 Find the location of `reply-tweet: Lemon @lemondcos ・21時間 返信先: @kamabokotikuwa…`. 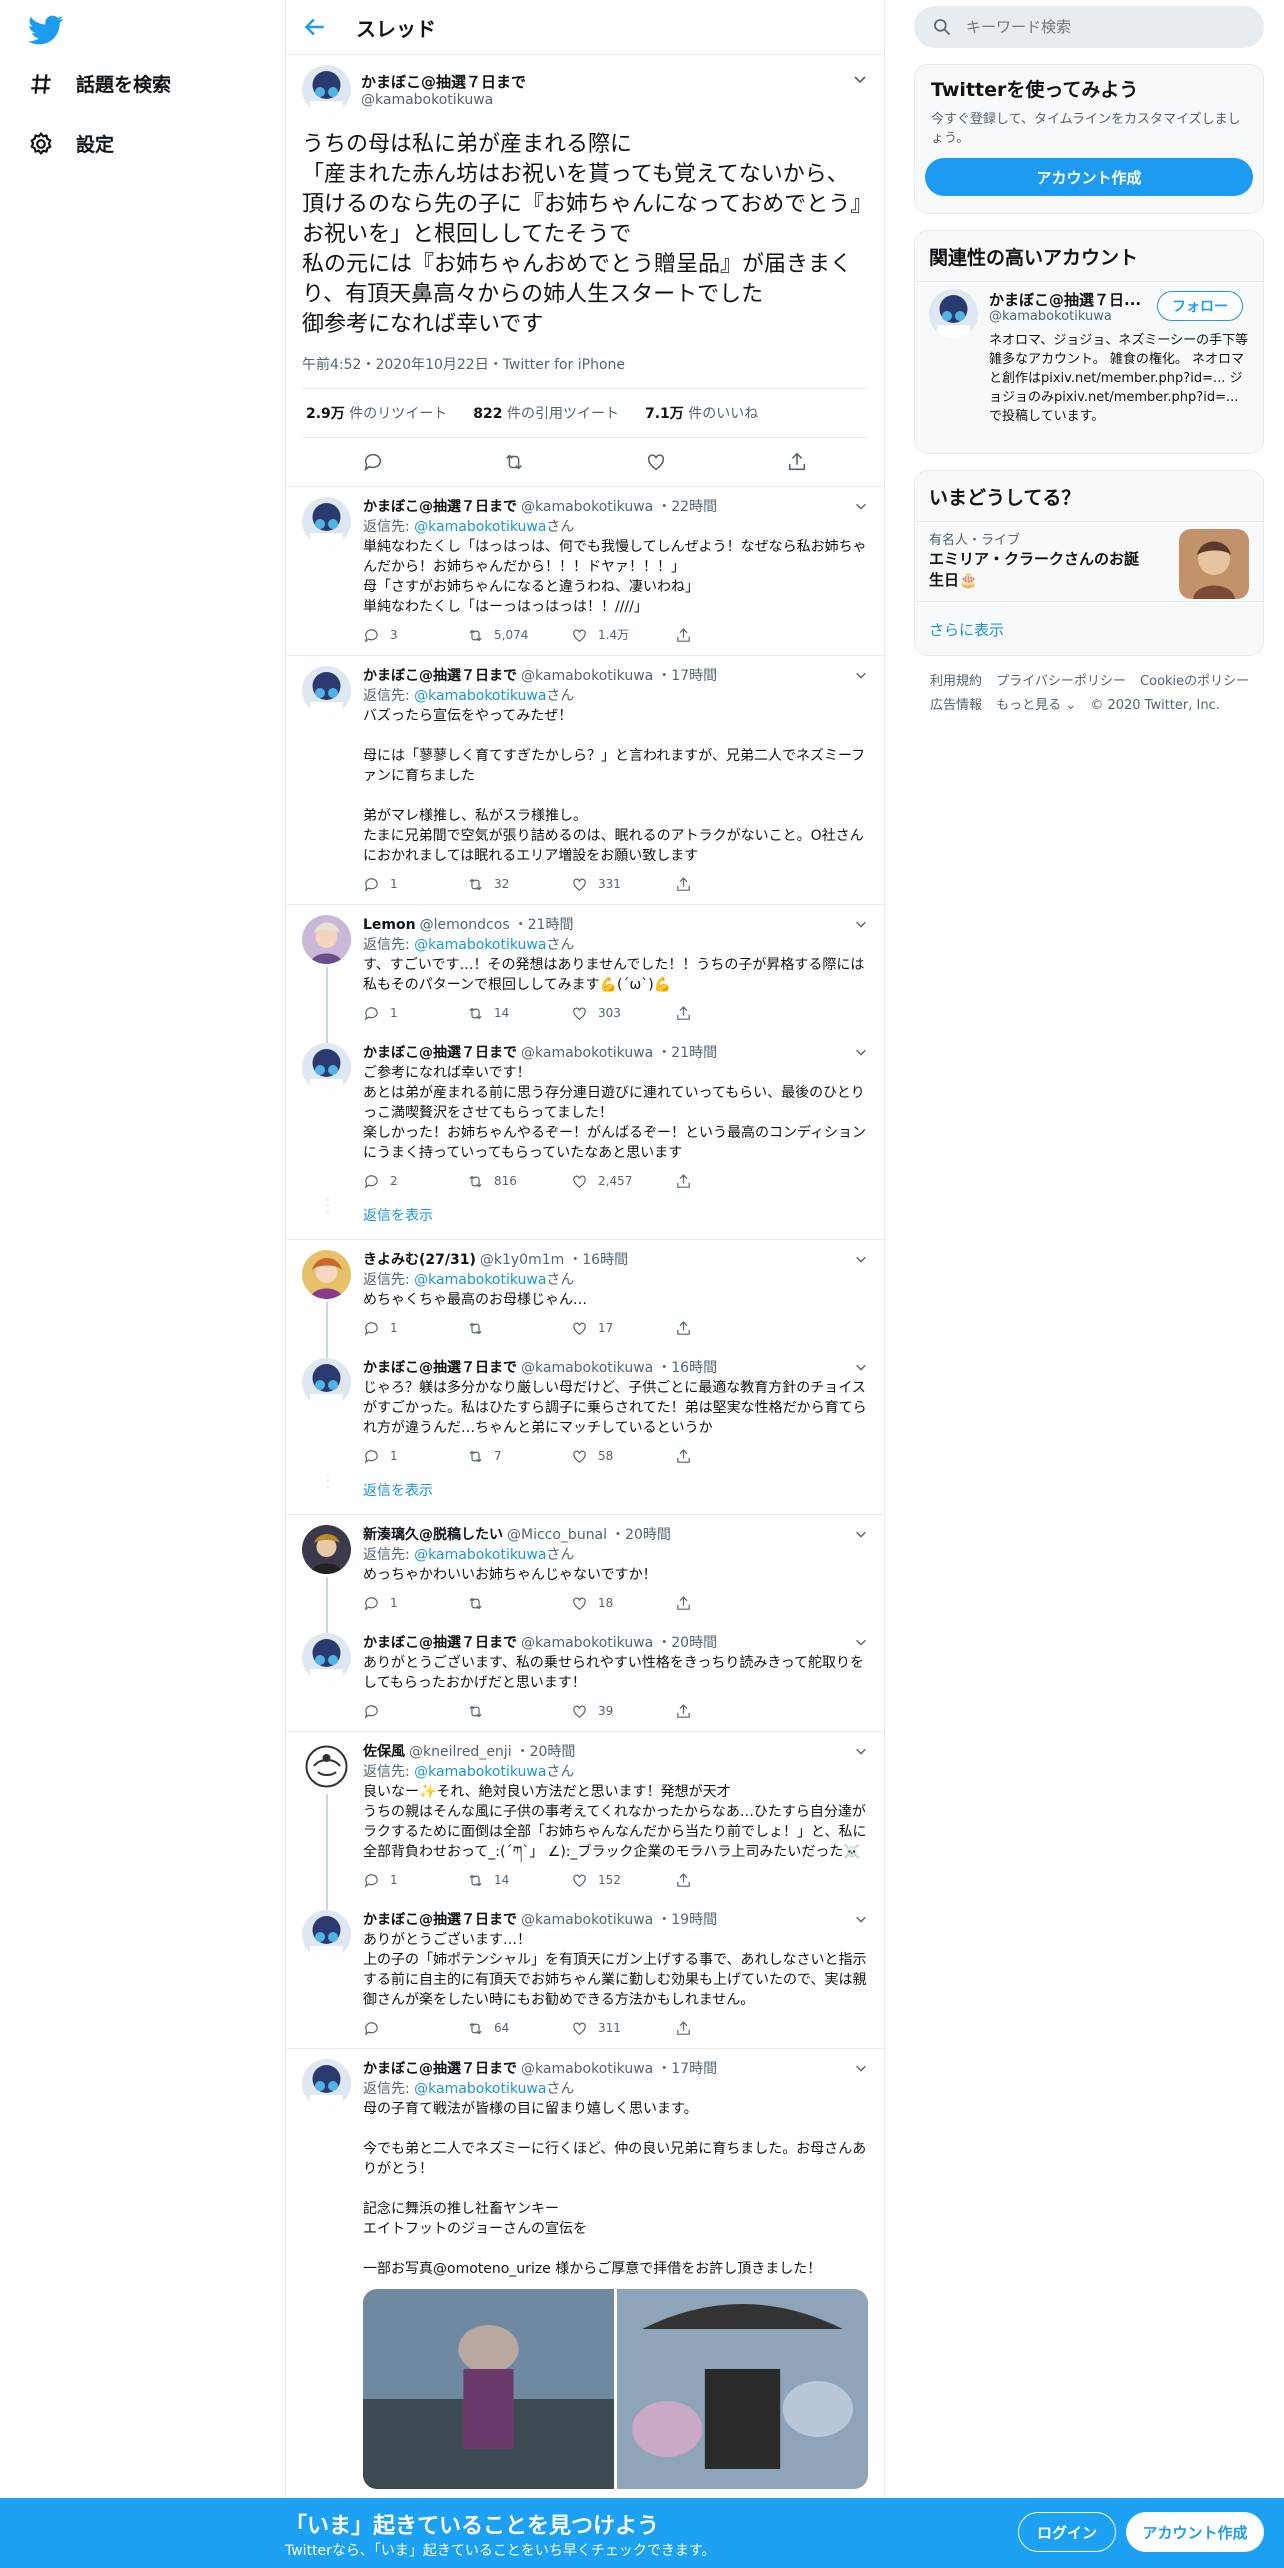

reply-tweet: Lemon @lemondcos ・21時間 返信先: @kamabokotikuwa… is located at coordinates (585, 974).